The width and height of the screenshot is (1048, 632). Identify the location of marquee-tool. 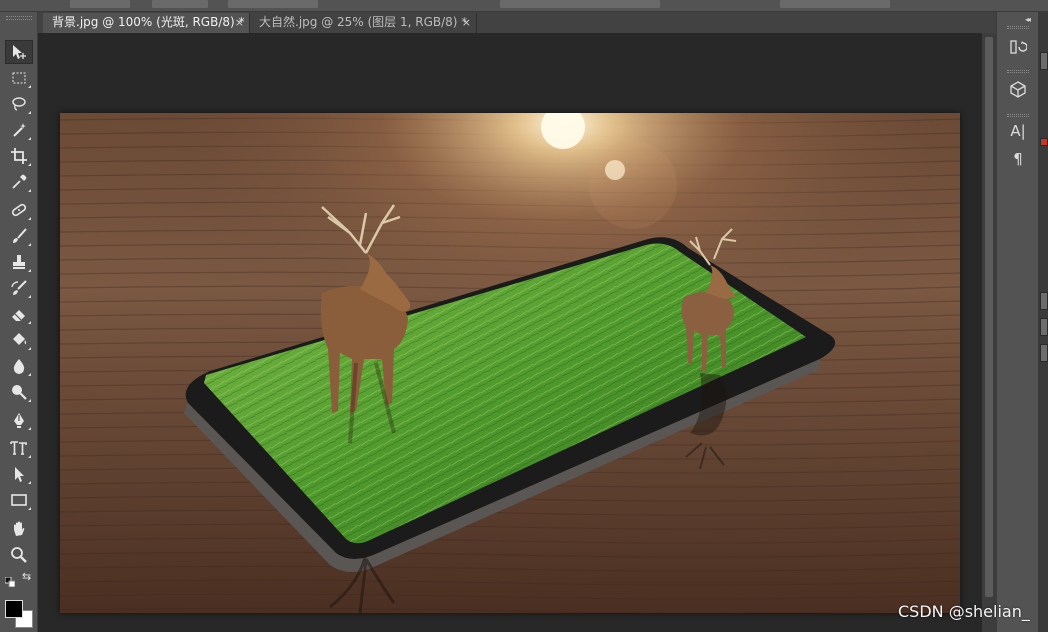
(19, 78).